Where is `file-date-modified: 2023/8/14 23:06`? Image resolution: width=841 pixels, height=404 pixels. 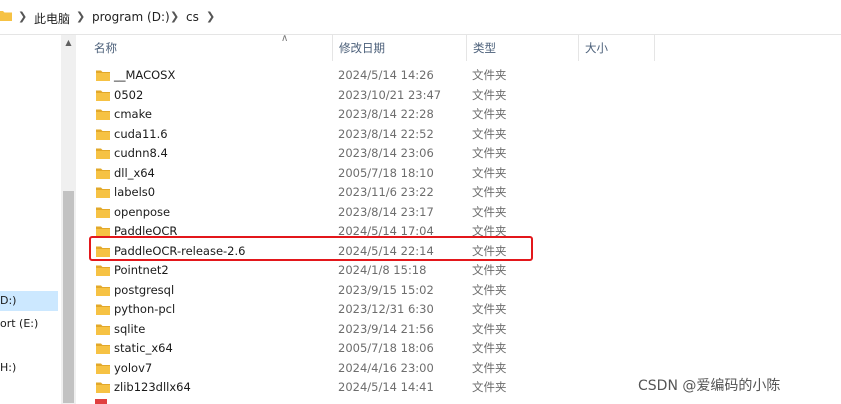 file-date-modified: 2023/8/14 23:06 is located at coordinates (386, 153).